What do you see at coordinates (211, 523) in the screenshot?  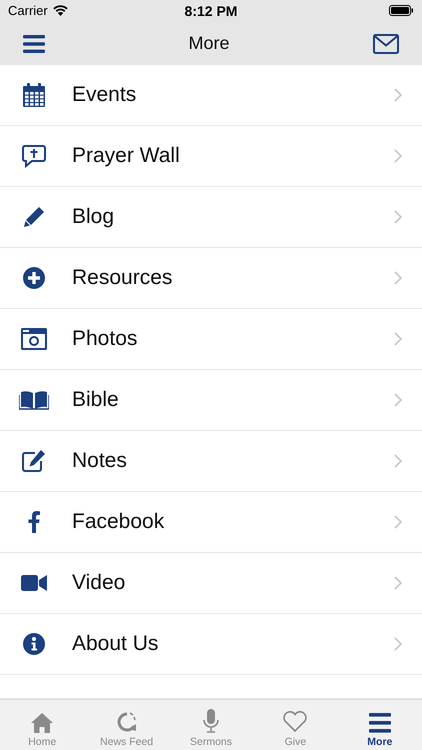 I see `menu-list-item: Facebook` at bounding box center [211, 523].